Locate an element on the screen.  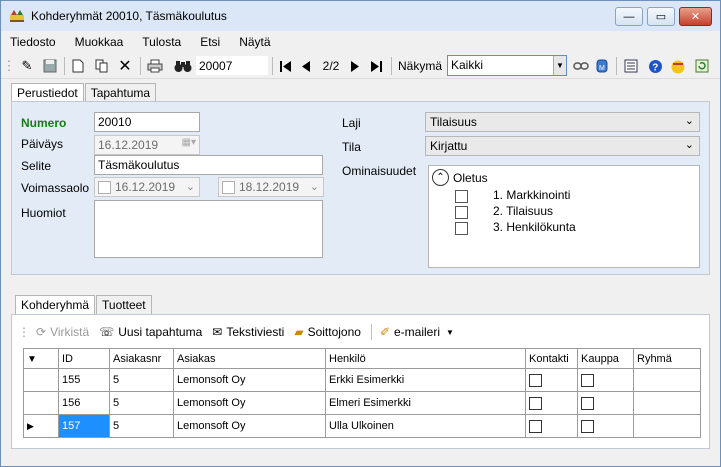
sms-button: ✉ Tekstiviesti is located at coordinates (248, 332).